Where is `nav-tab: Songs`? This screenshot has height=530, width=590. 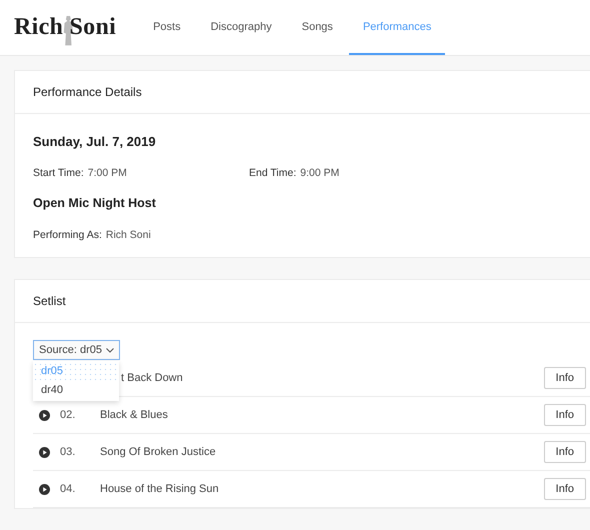 nav-tab: Songs is located at coordinates (317, 27).